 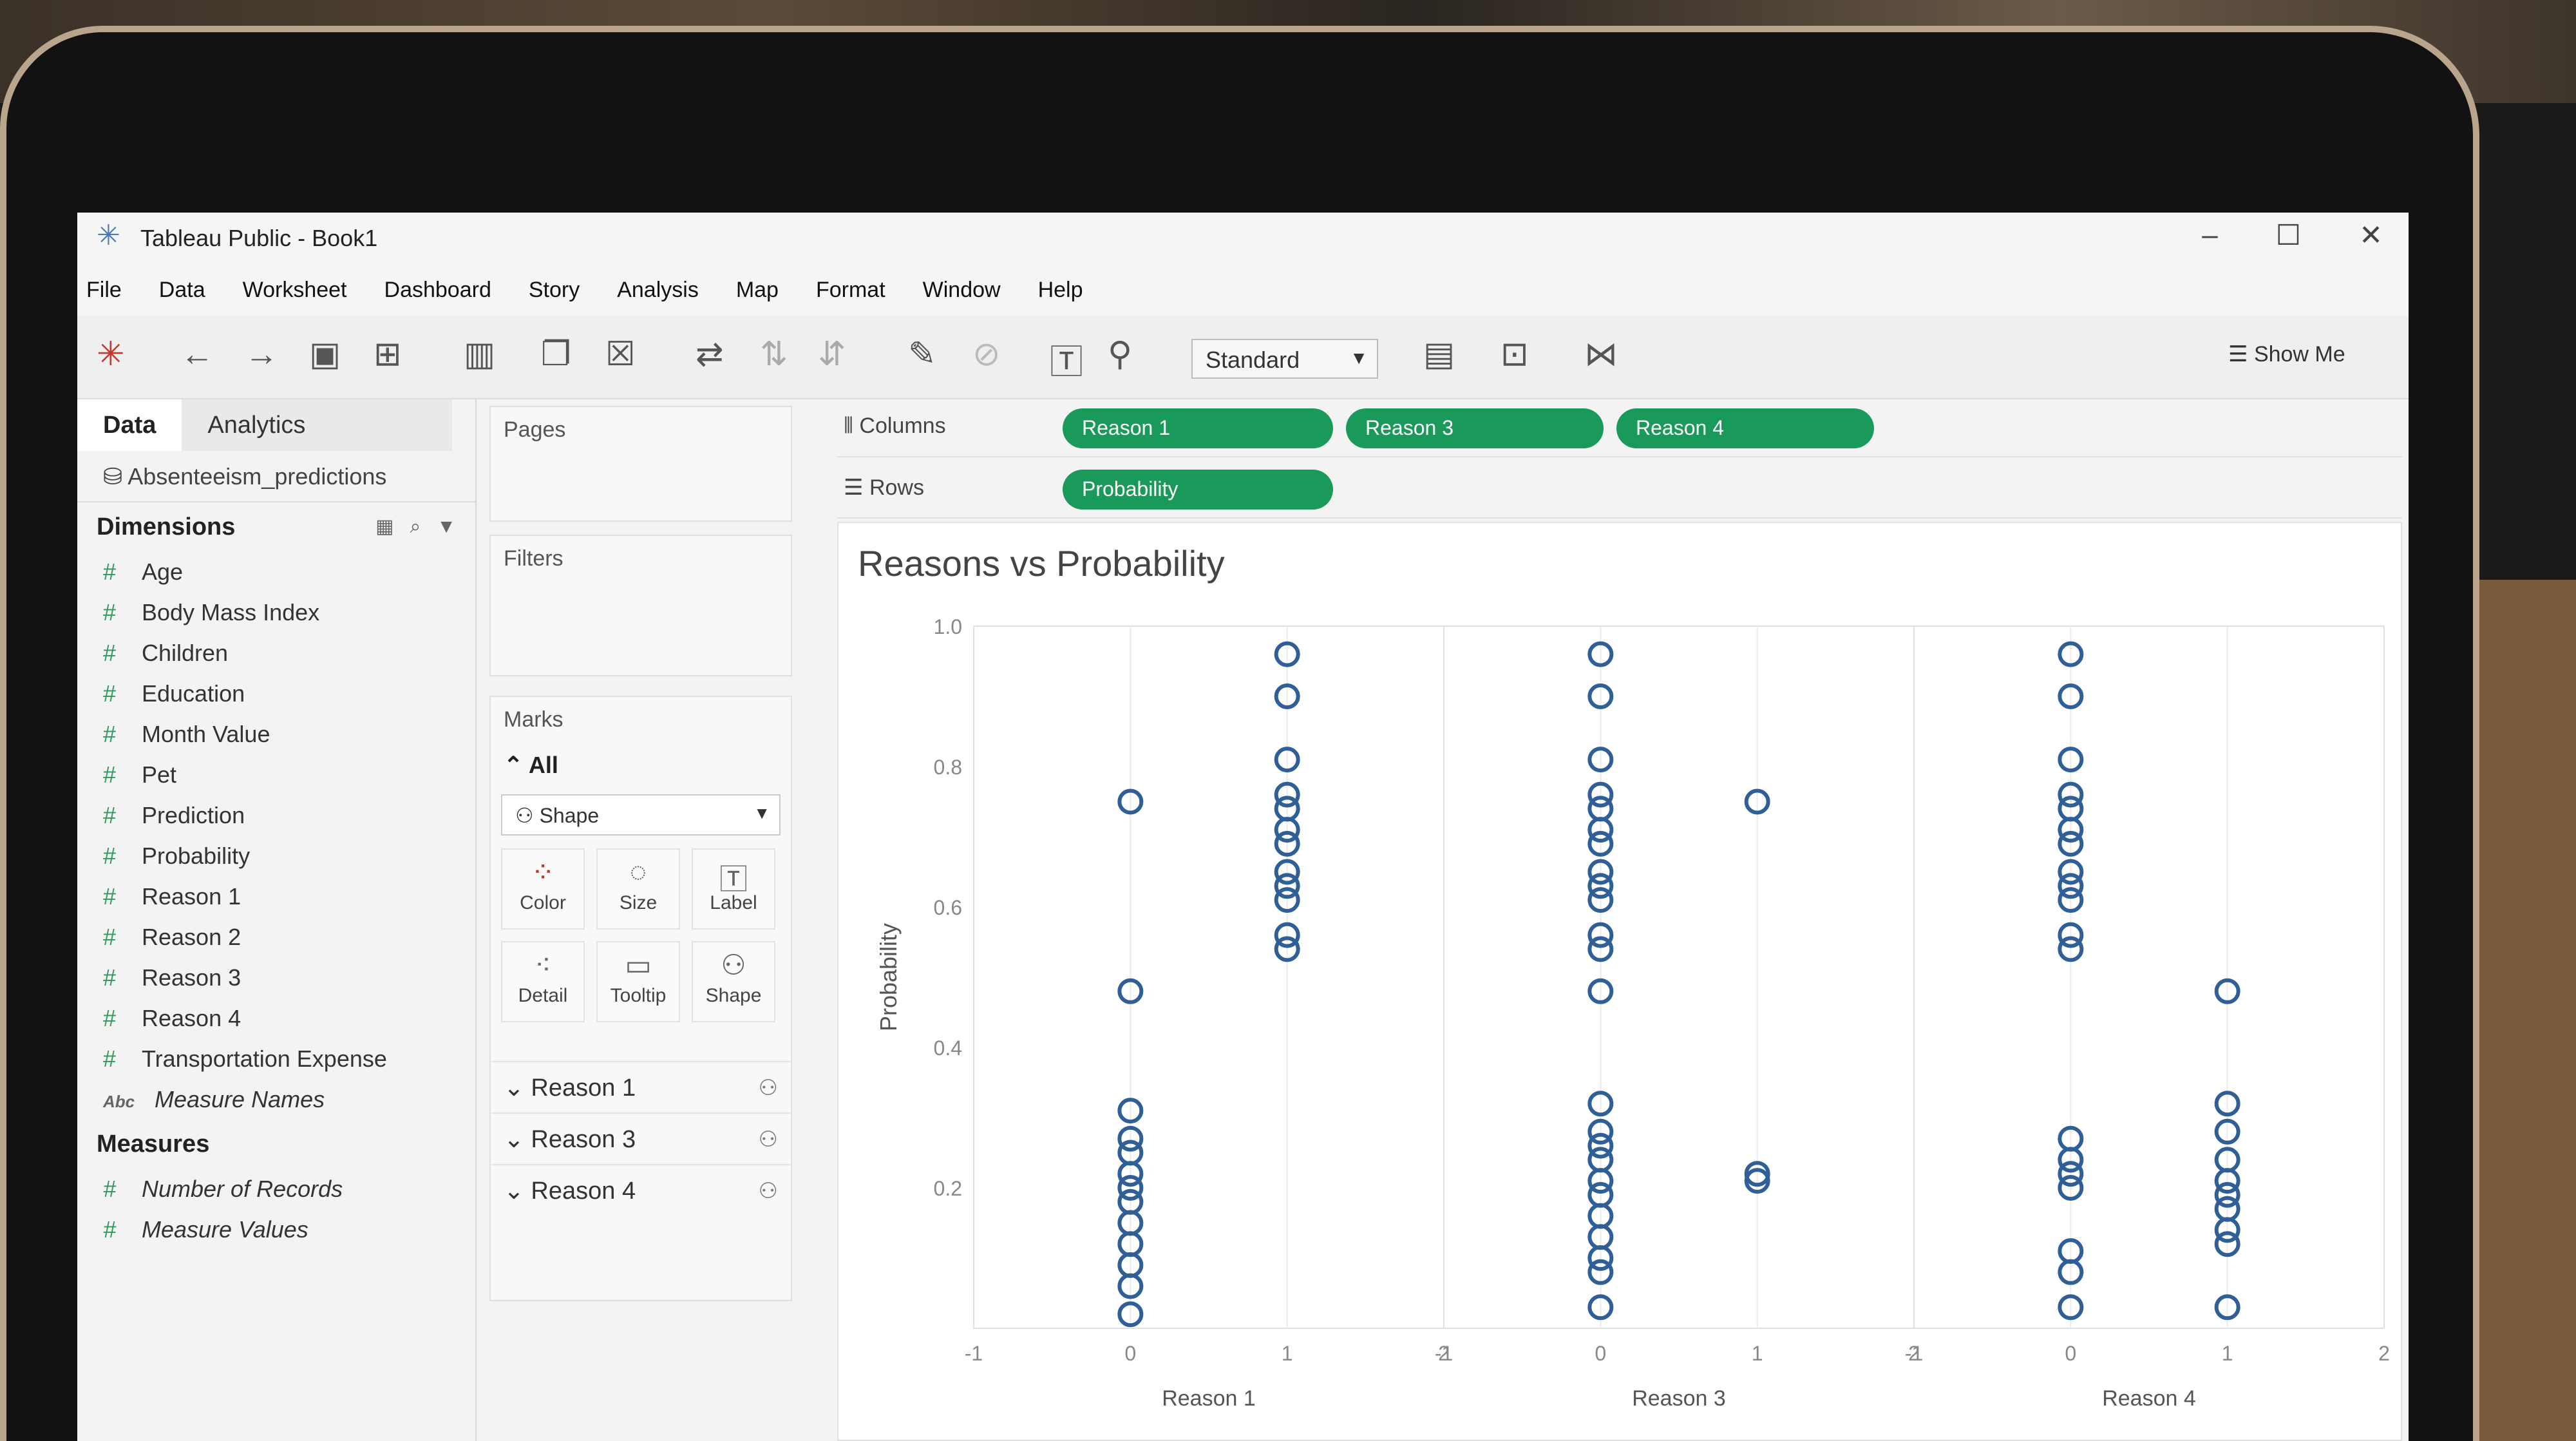 I want to click on measures-header: Measures, so click(x=153, y=1144).